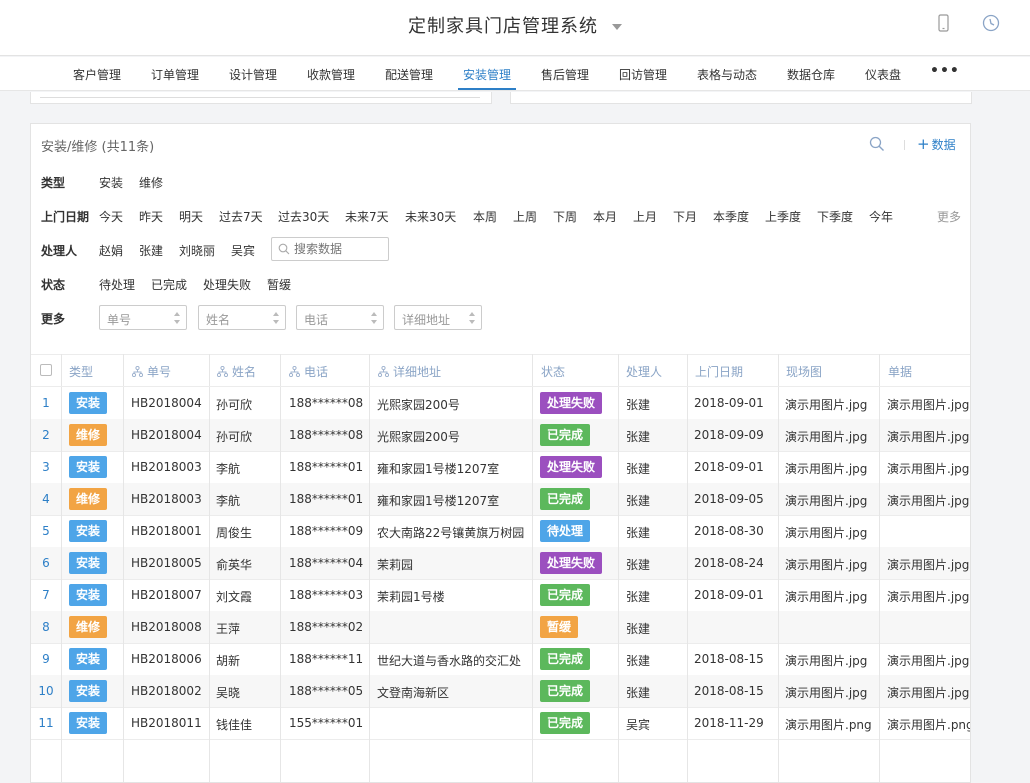 This screenshot has height=783, width=1030. I want to click on filter-date-this-quarter: 本季度, so click(731, 216).